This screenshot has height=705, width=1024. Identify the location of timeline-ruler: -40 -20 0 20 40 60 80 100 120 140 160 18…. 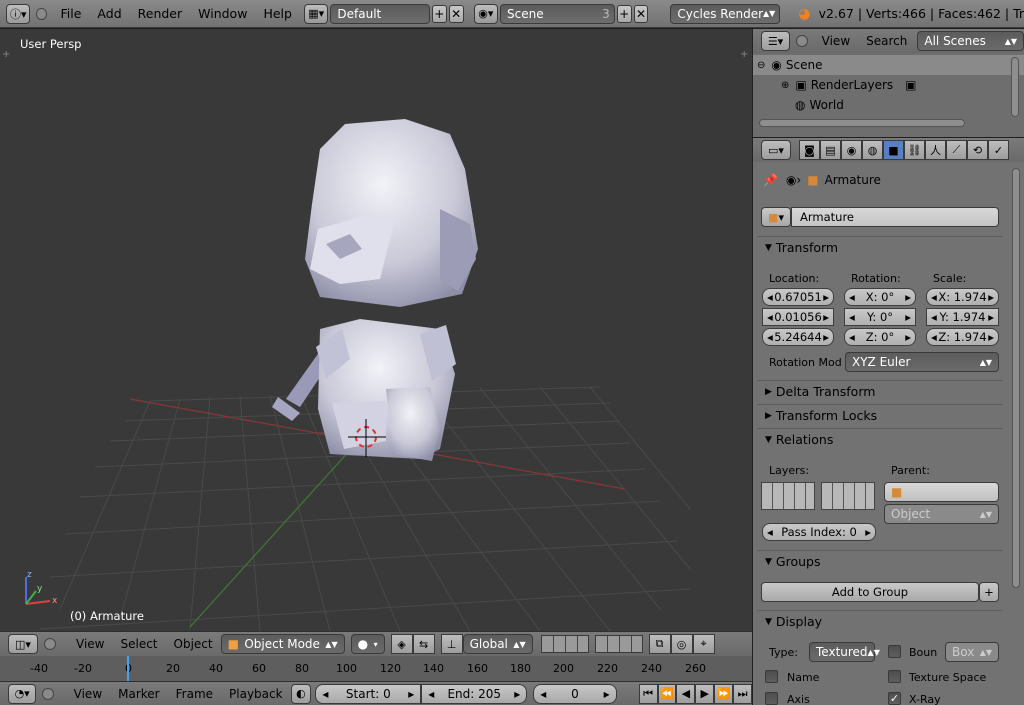
(376, 668).